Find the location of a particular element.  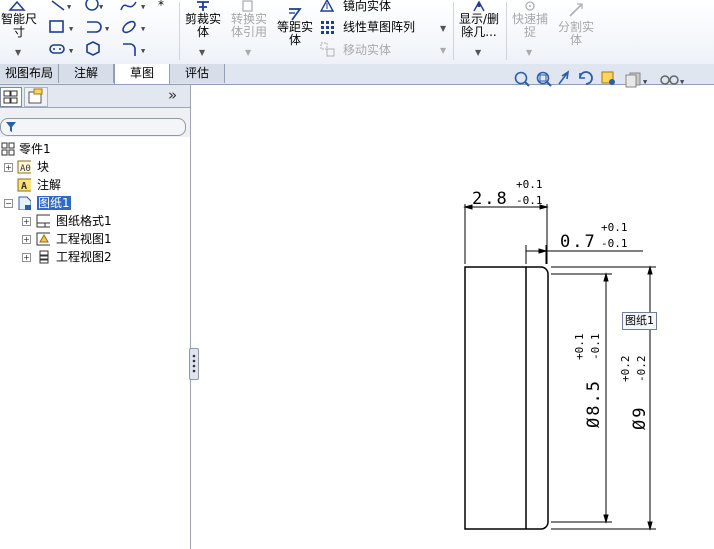

chamfer-dimension-value: 0.7 is located at coordinates (578, 242).